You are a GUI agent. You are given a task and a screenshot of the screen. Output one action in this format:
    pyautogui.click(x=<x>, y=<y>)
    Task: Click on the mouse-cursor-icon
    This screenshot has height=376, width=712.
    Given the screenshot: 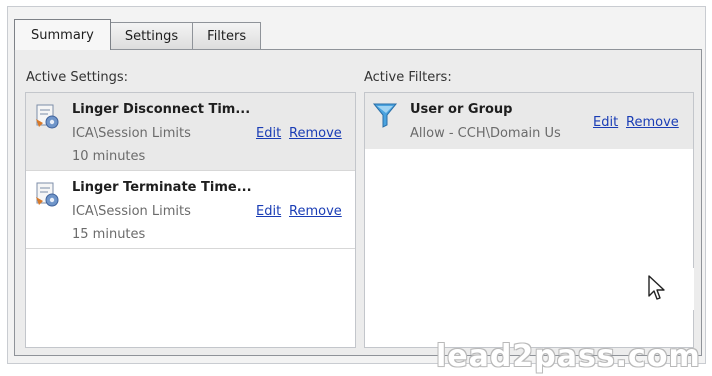 What is the action you would take?
    pyautogui.click(x=656, y=287)
    